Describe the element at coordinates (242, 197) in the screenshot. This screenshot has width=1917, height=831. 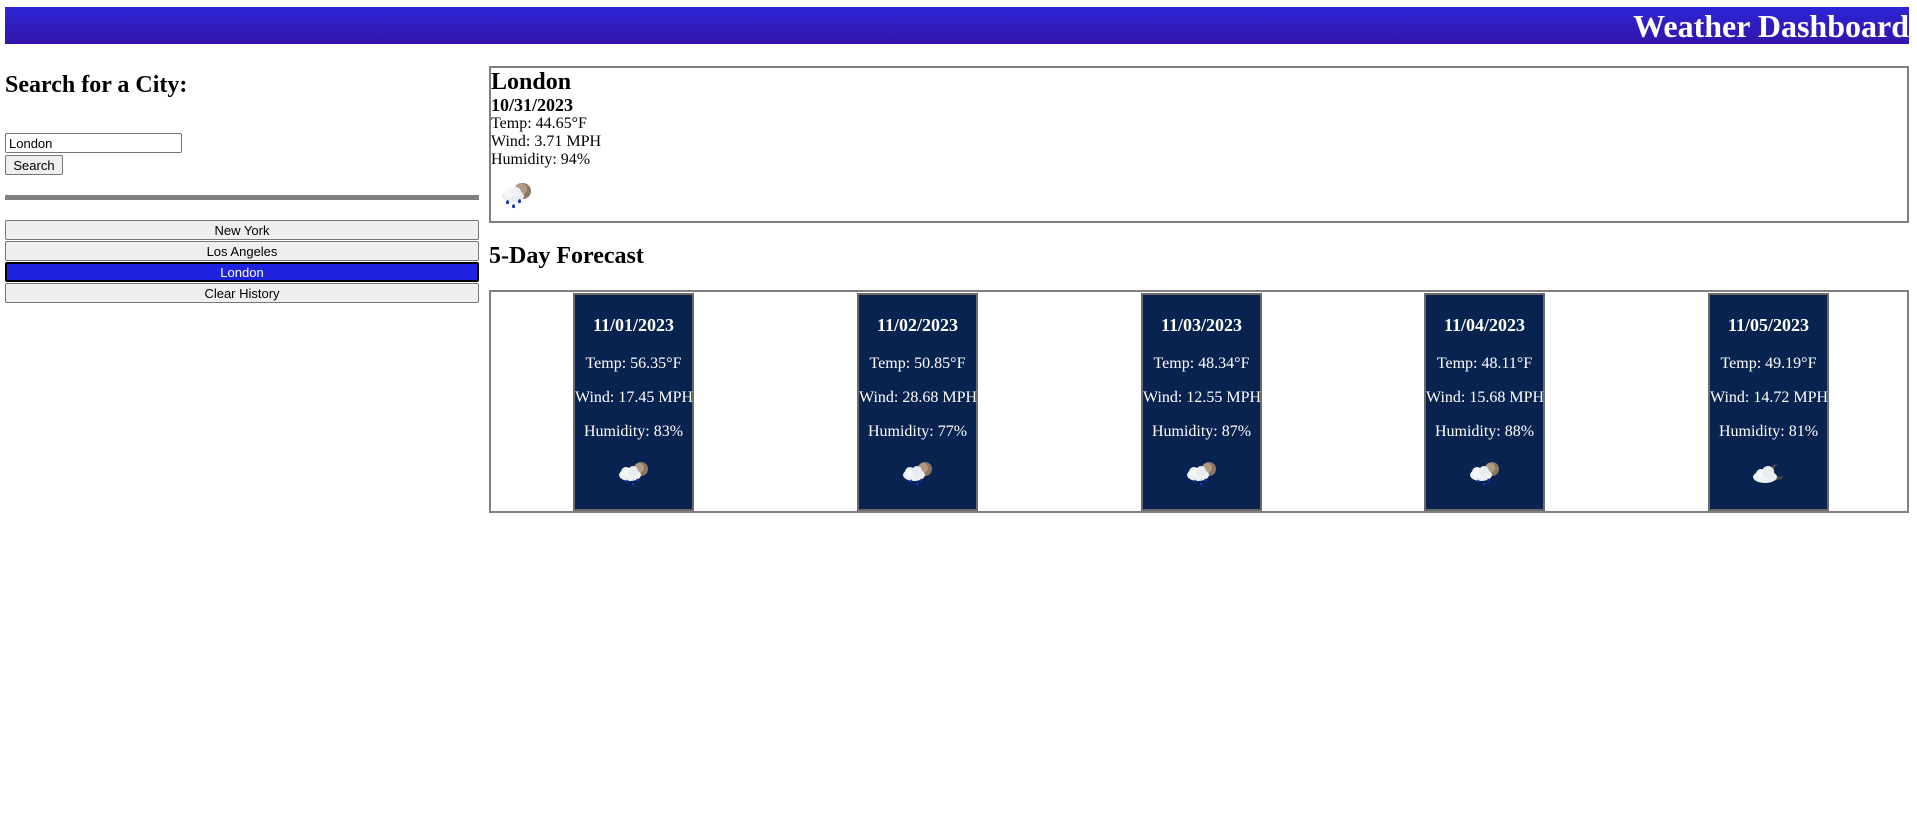
I see `divider` at that location.